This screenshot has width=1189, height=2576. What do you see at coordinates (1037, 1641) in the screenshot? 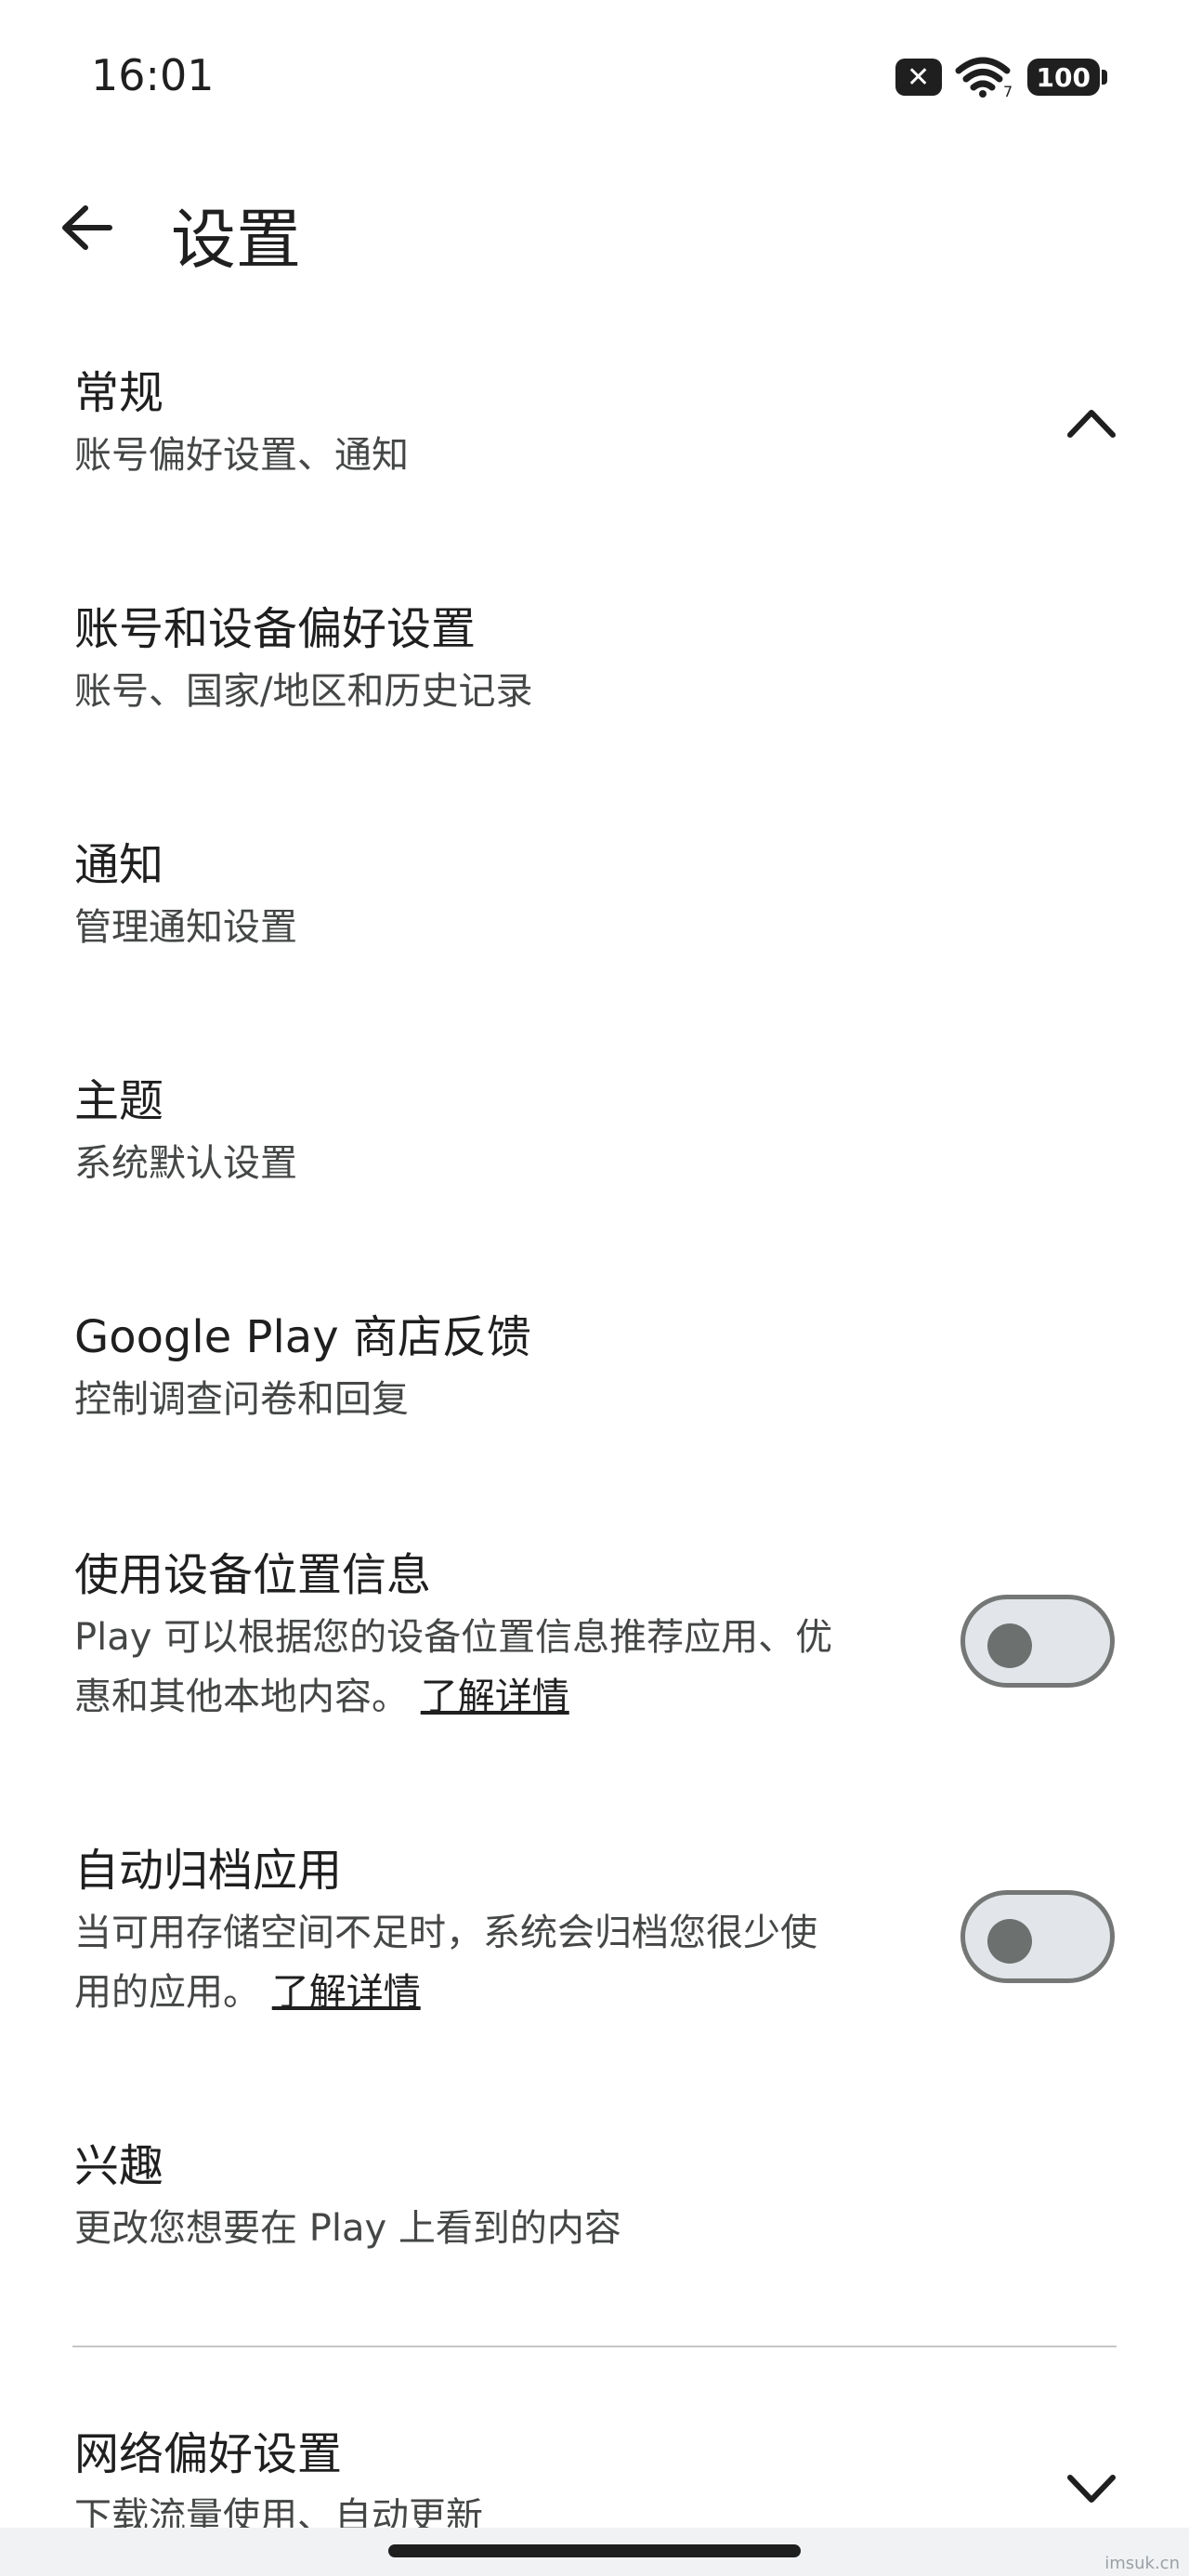
I see `location-toggle` at bounding box center [1037, 1641].